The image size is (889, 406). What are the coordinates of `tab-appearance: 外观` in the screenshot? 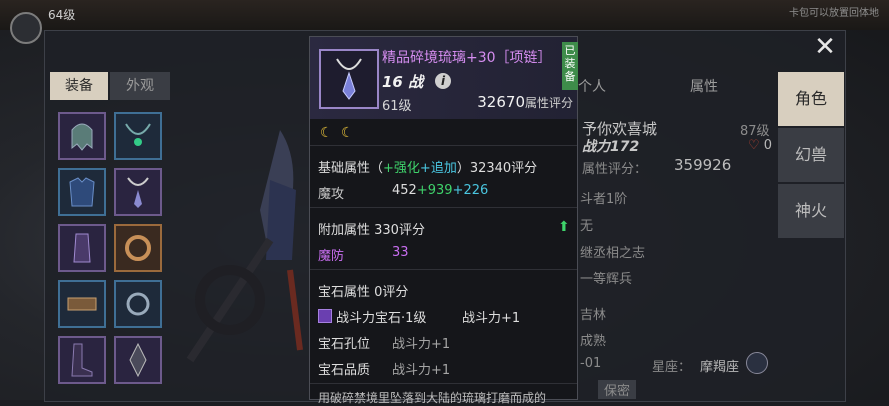 It's located at (140, 86).